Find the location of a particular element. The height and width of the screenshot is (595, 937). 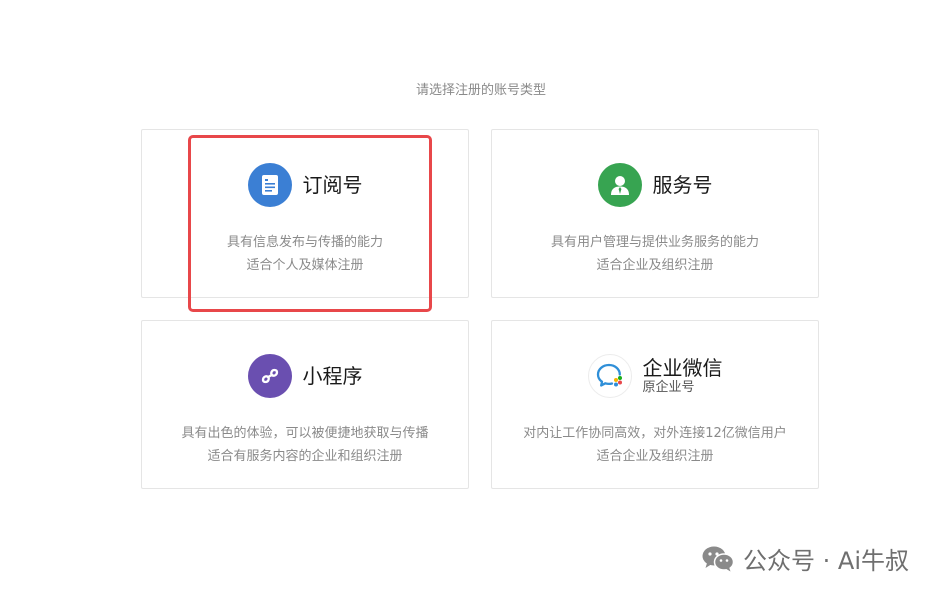

wechat-icon is located at coordinates (718, 559).